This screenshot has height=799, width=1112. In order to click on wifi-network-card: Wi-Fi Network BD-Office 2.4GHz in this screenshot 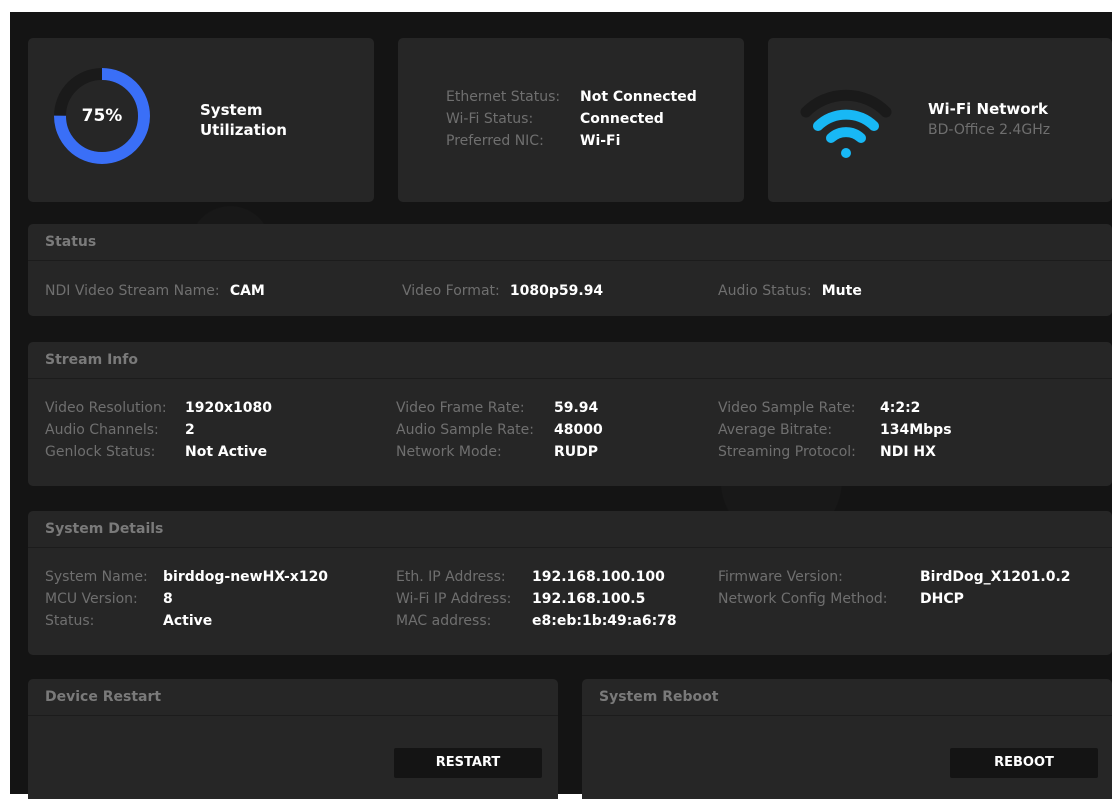, I will do `click(940, 120)`.